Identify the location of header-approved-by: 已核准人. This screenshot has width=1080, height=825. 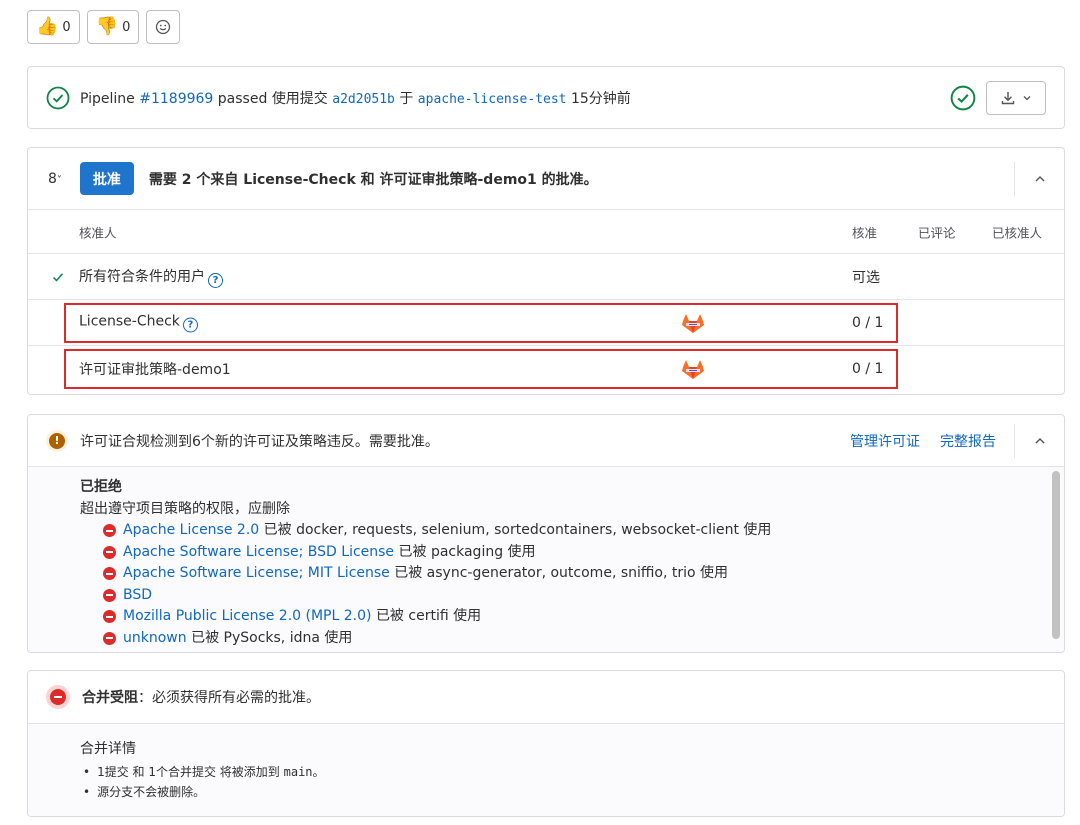
(1017, 232).